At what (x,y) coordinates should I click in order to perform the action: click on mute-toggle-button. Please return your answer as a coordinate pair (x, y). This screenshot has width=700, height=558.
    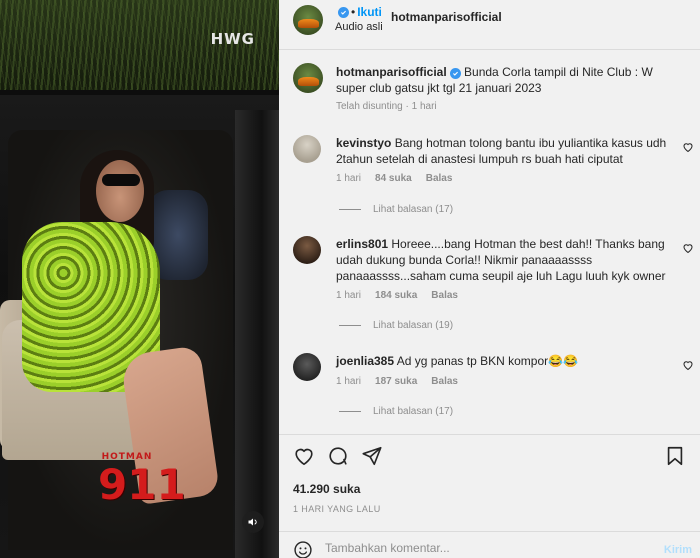
    Looking at the image, I should click on (253, 522).